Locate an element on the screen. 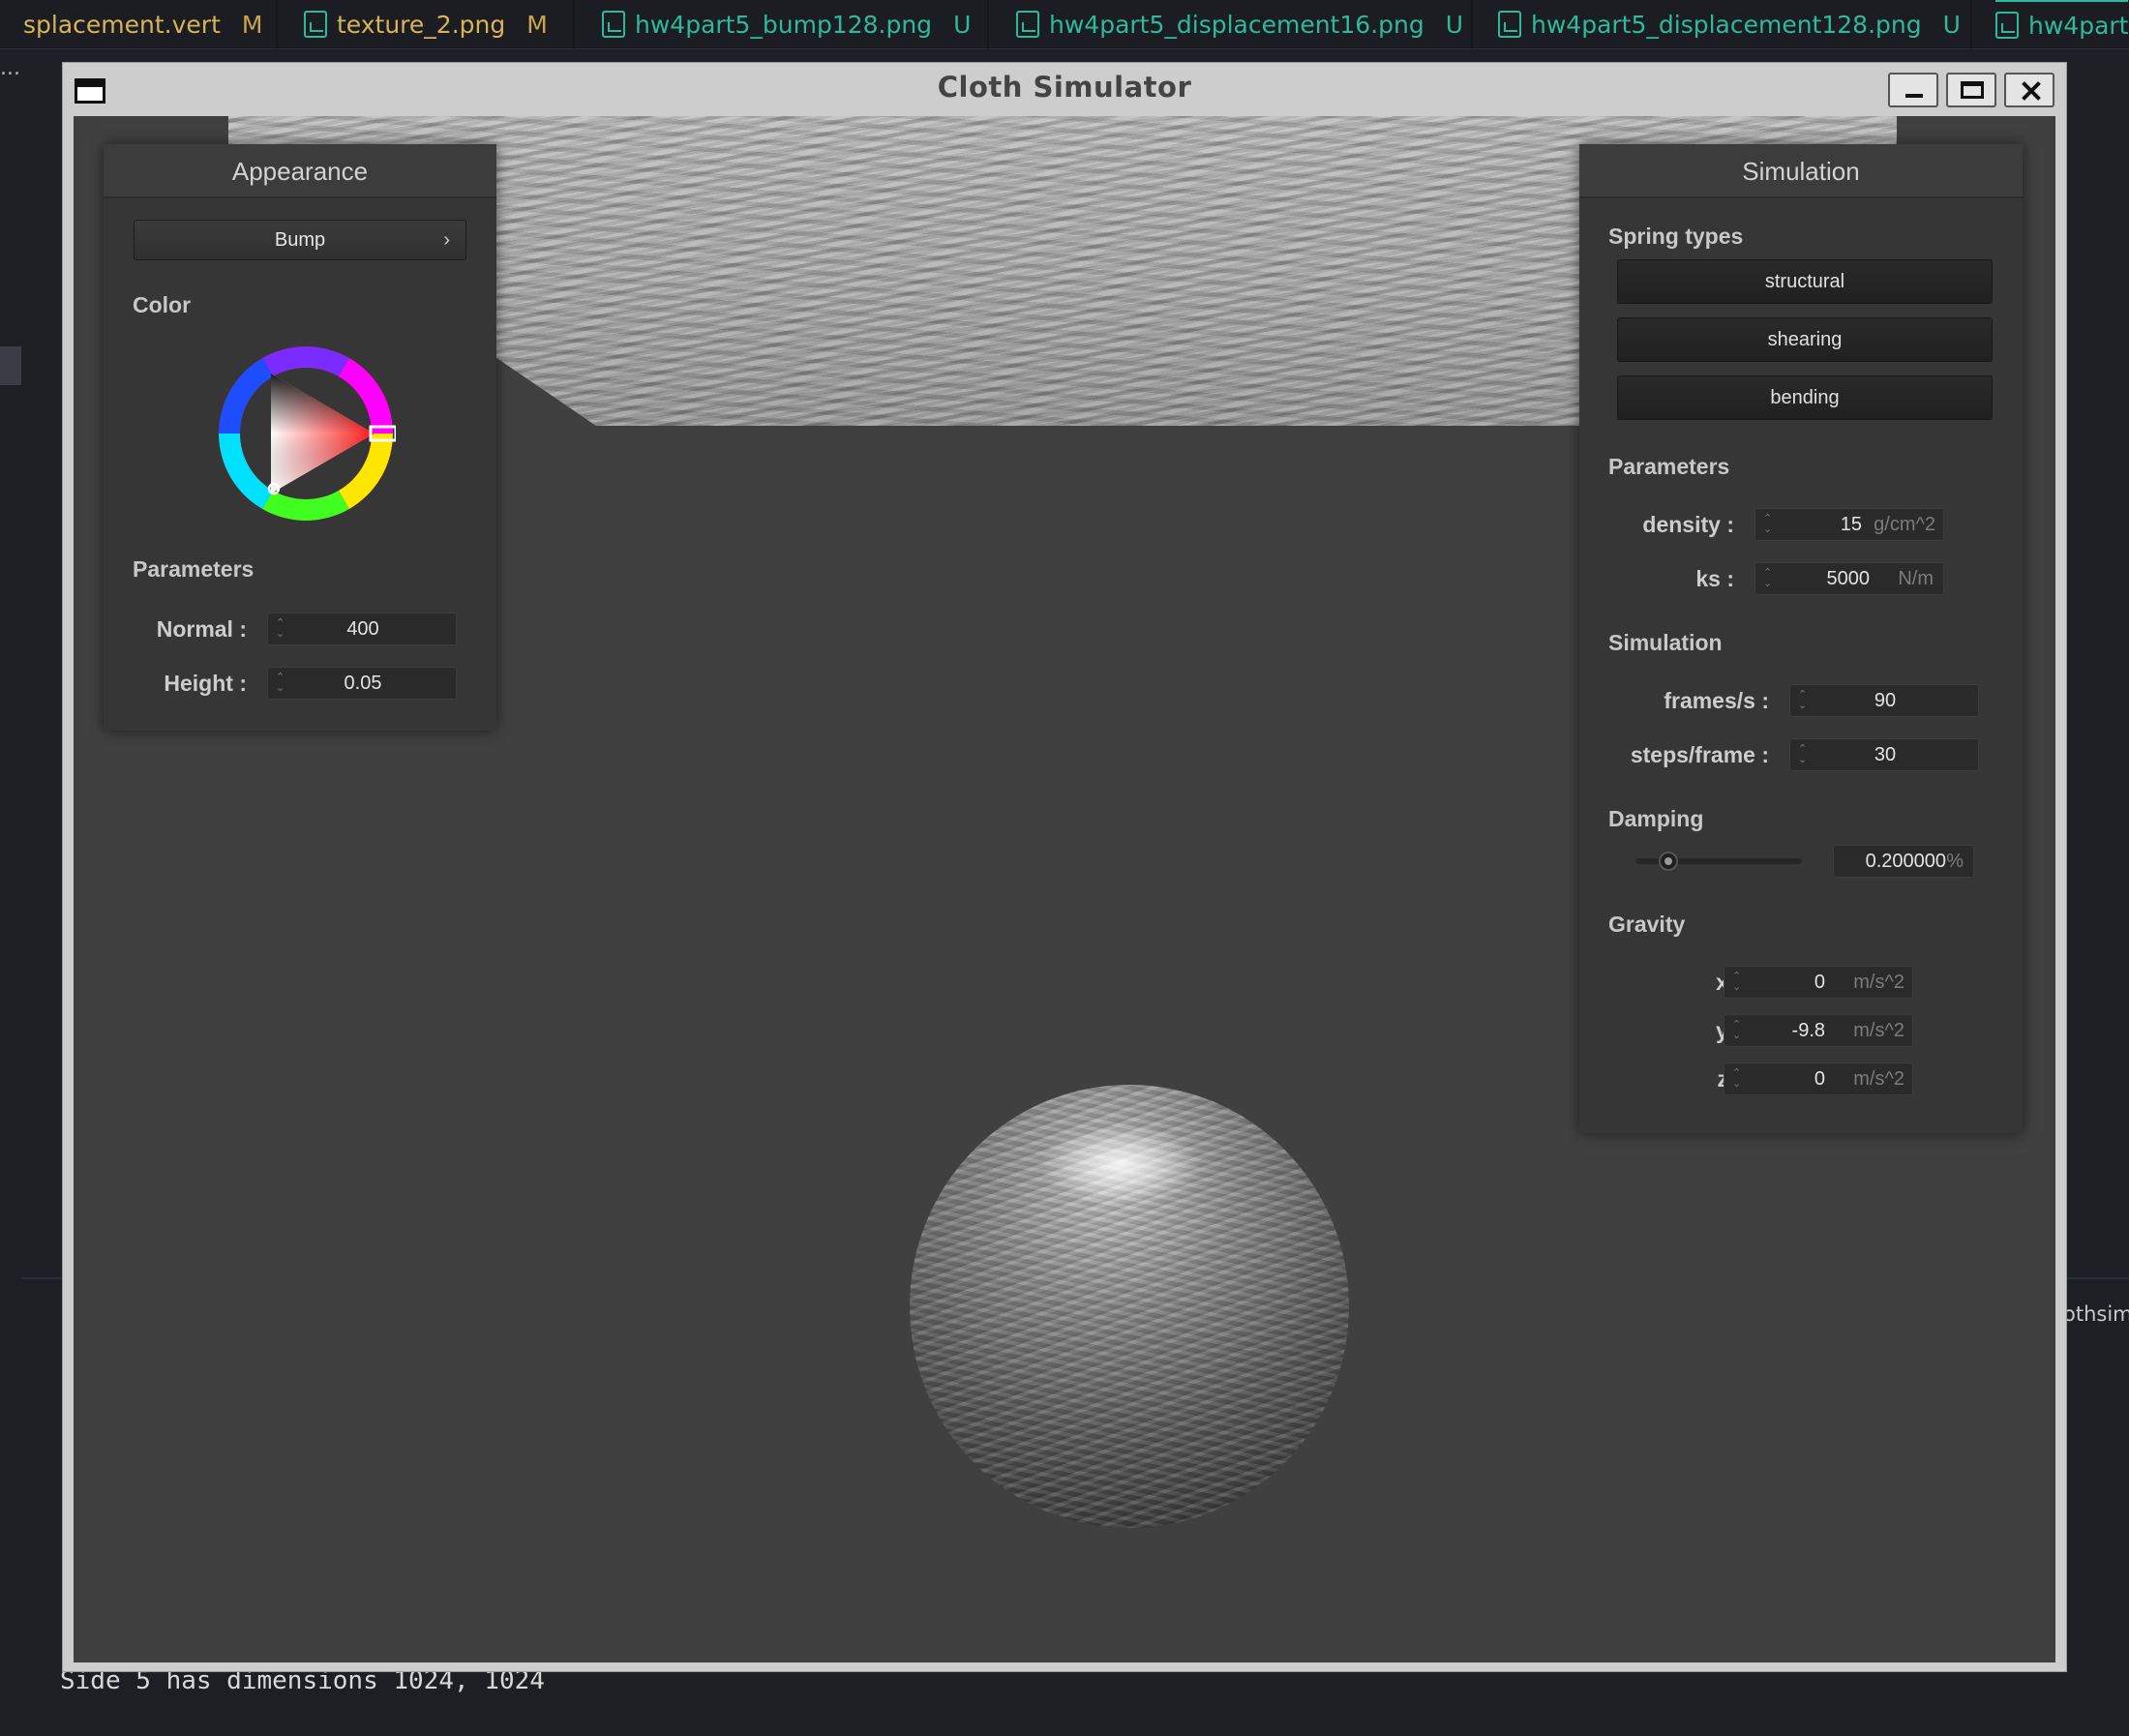 This screenshot has width=2129, height=1736. editor-tab: splacement.vert M is located at coordinates (143, 24).